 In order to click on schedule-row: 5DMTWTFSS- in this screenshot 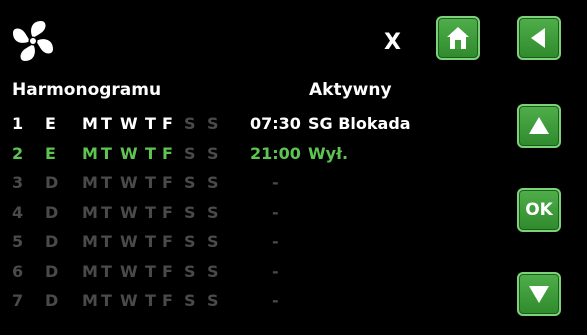, I will do `click(250, 246)`.